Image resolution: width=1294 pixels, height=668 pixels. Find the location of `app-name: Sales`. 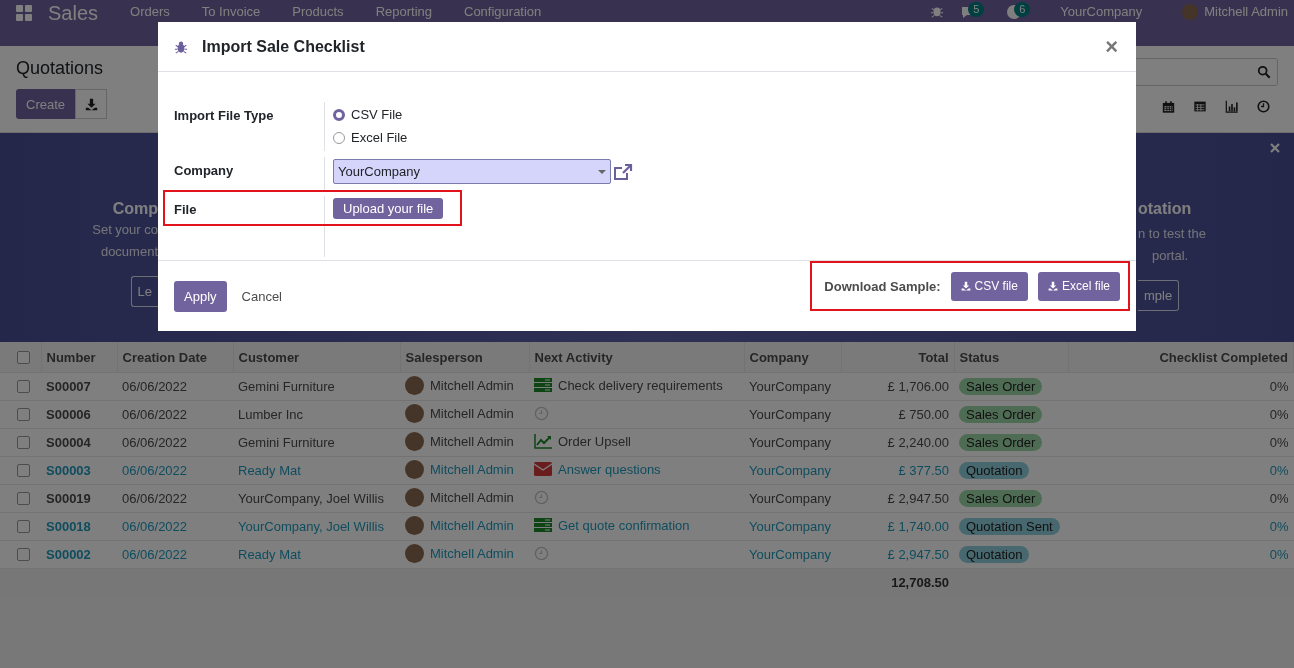

app-name: Sales is located at coordinates (73, 13).